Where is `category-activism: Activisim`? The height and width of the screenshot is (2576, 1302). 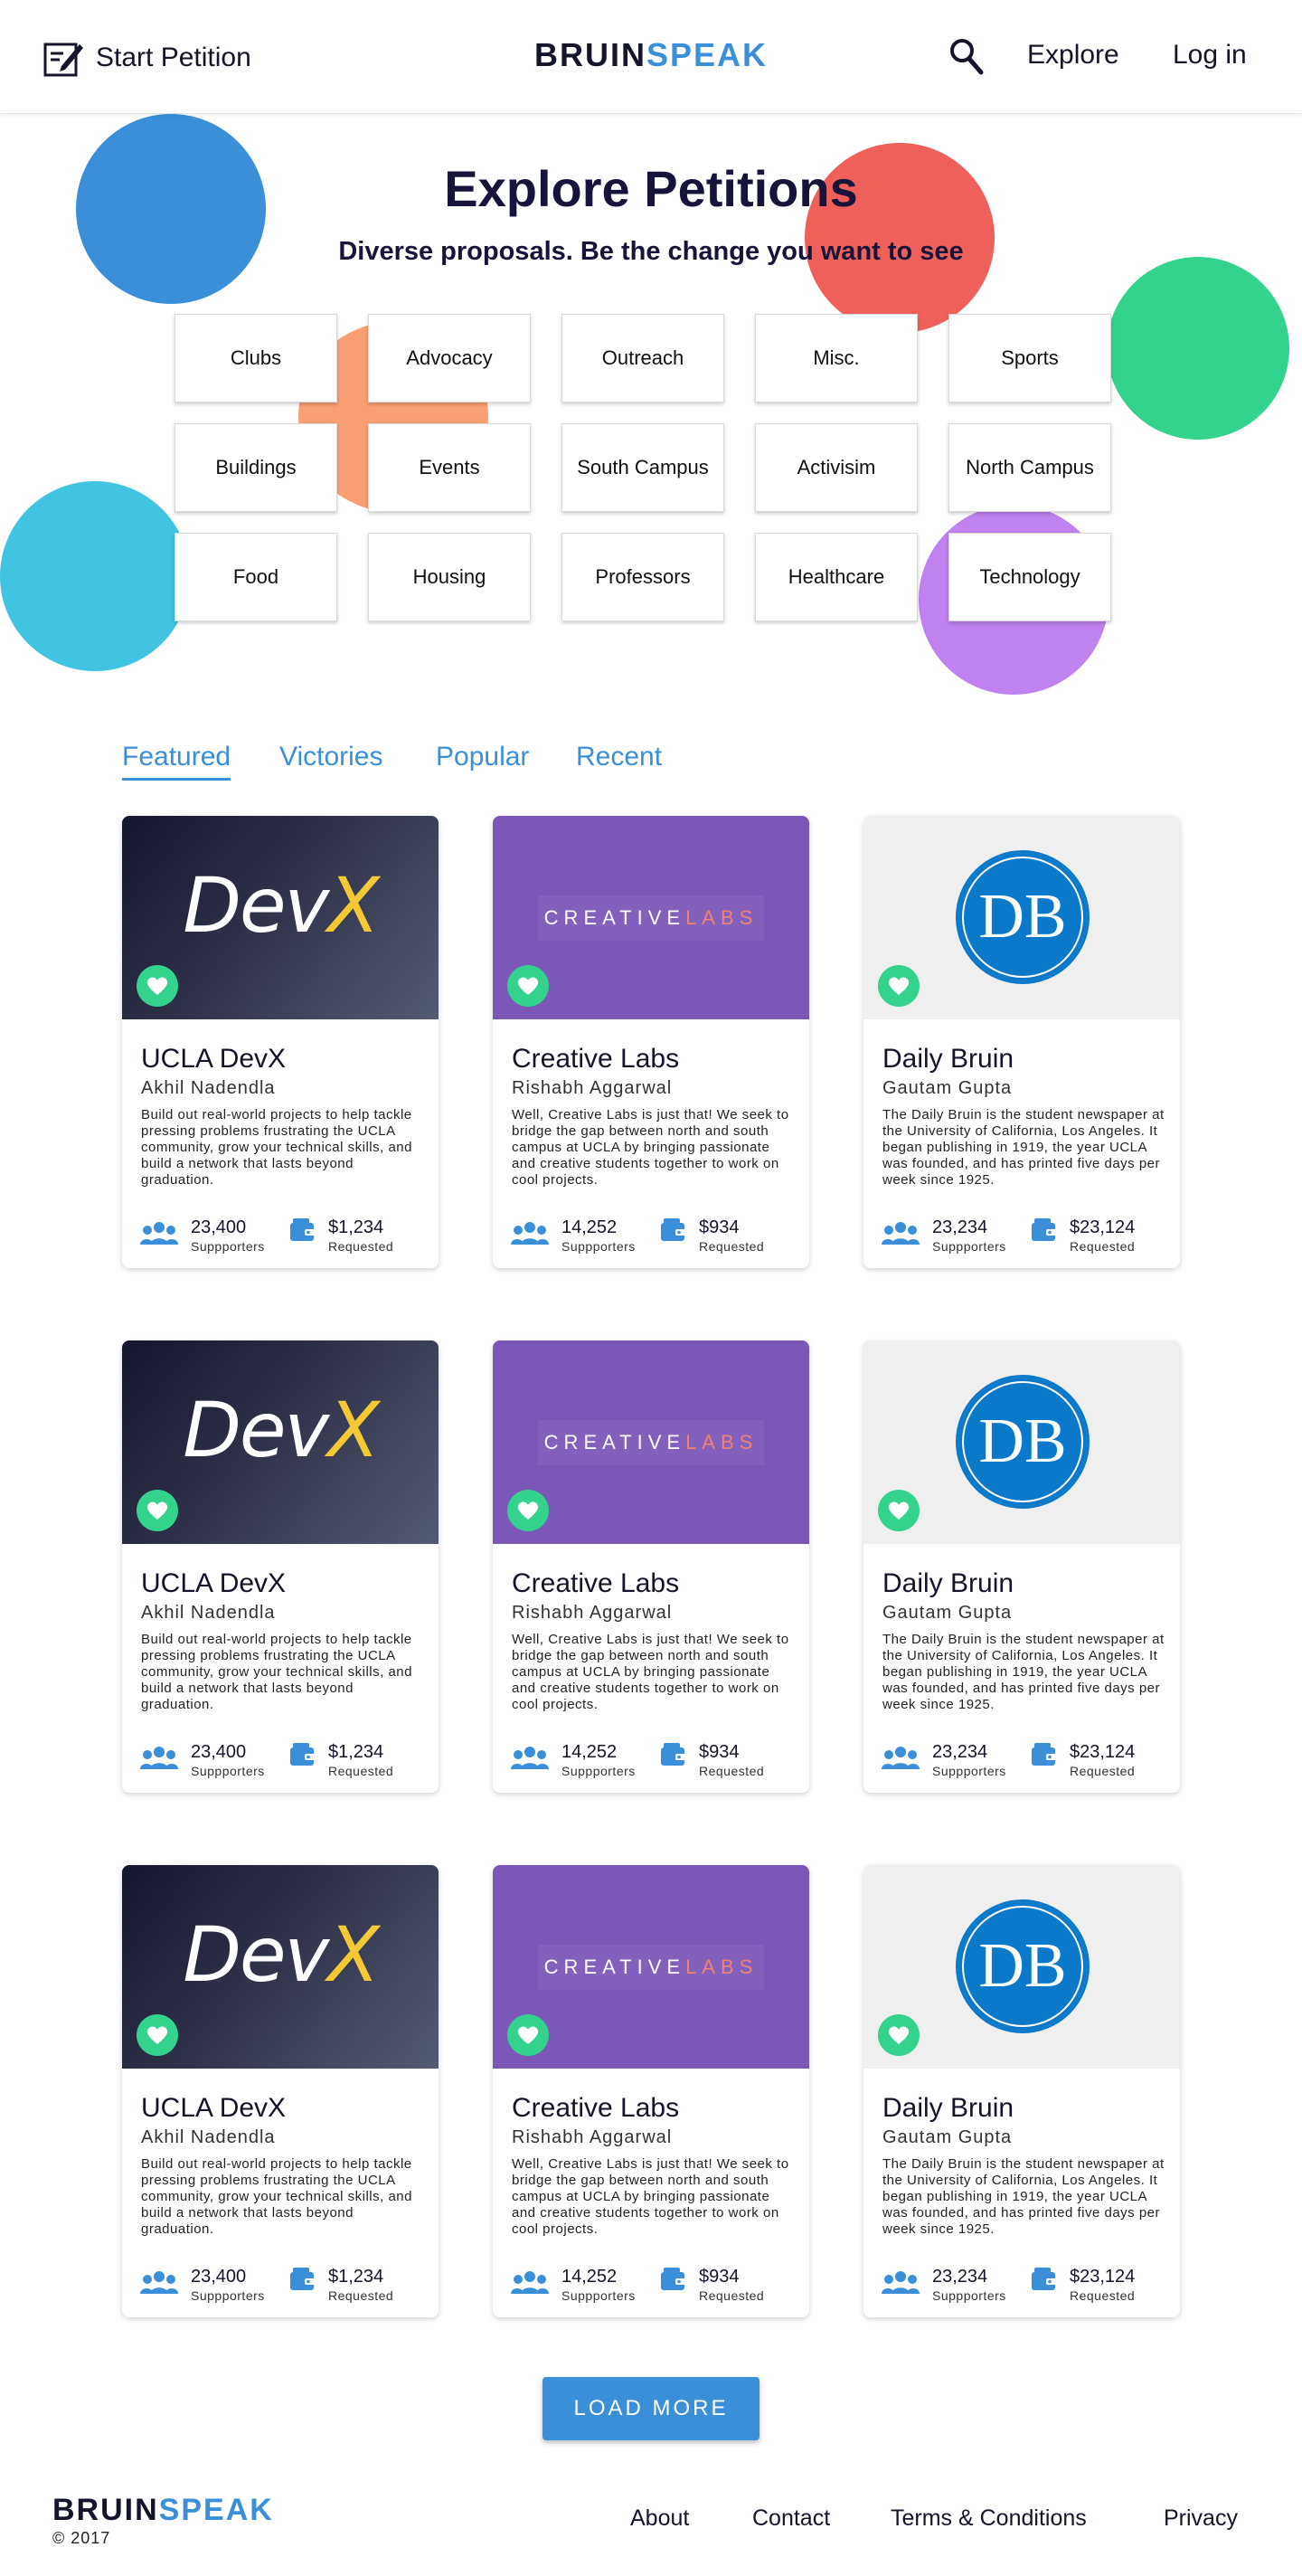
category-activism: Activisim is located at coordinates (837, 467).